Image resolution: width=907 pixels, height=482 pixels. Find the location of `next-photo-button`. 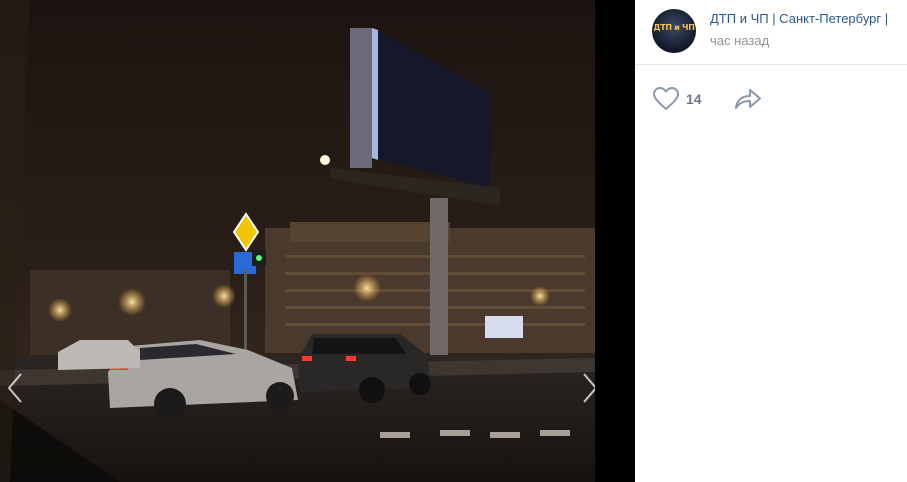

next-photo-button is located at coordinates (586, 388).